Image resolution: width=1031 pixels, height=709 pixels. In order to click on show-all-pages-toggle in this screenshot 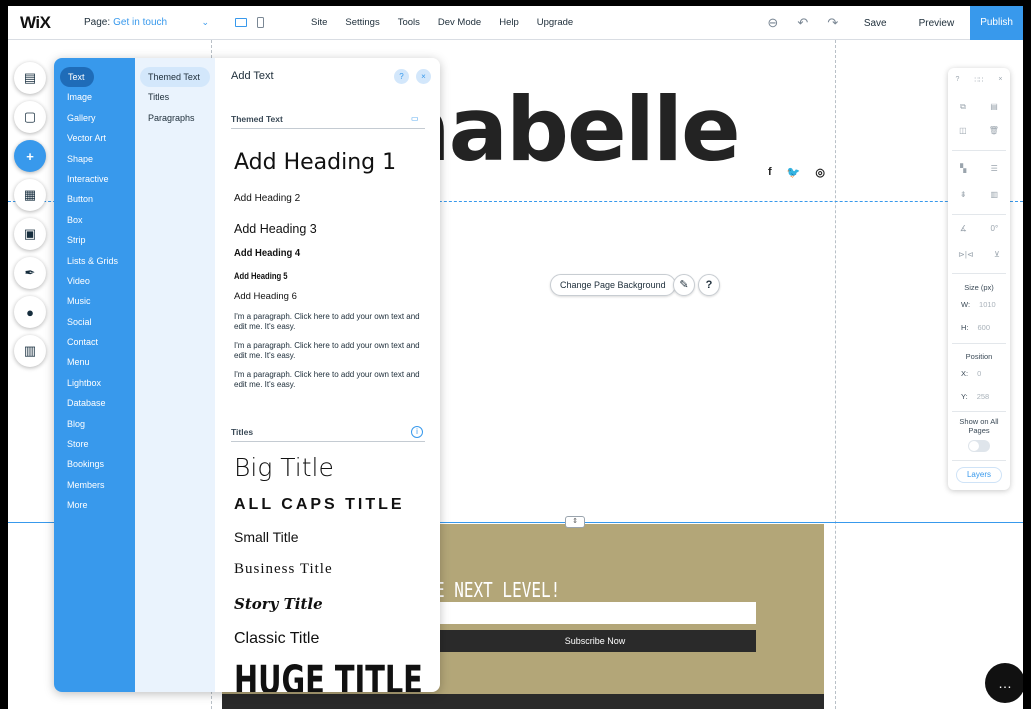, I will do `click(979, 446)`.